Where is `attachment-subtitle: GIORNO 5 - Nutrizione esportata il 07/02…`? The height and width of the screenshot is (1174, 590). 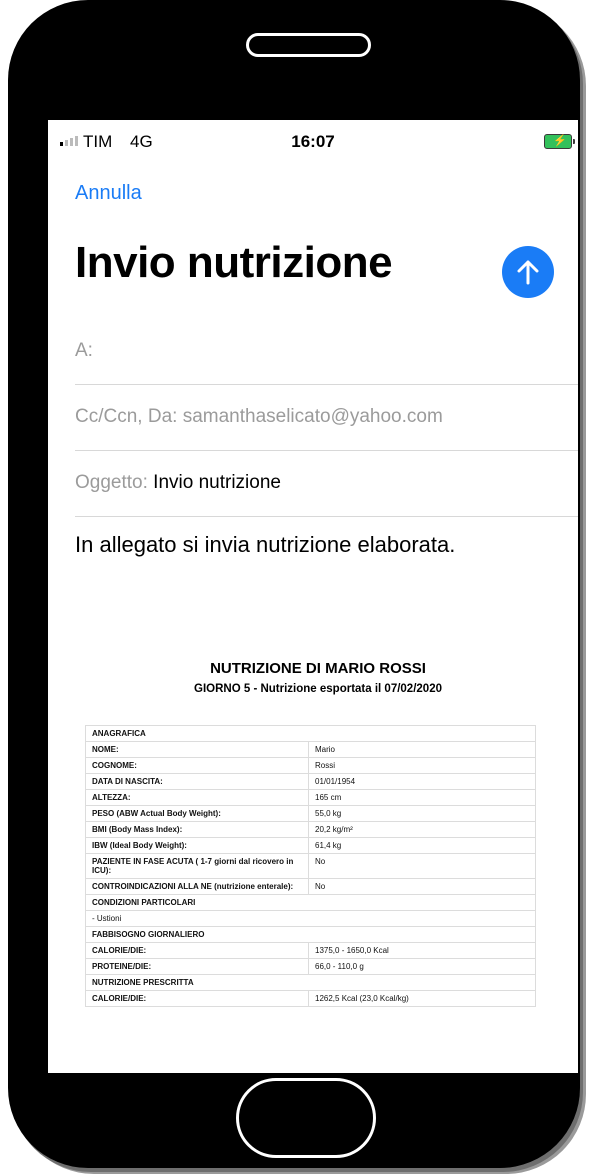
attachment-subtitle: GIORNO 5 - Nutrizione esportata il 07/02… is located at coordinates (318, 689).